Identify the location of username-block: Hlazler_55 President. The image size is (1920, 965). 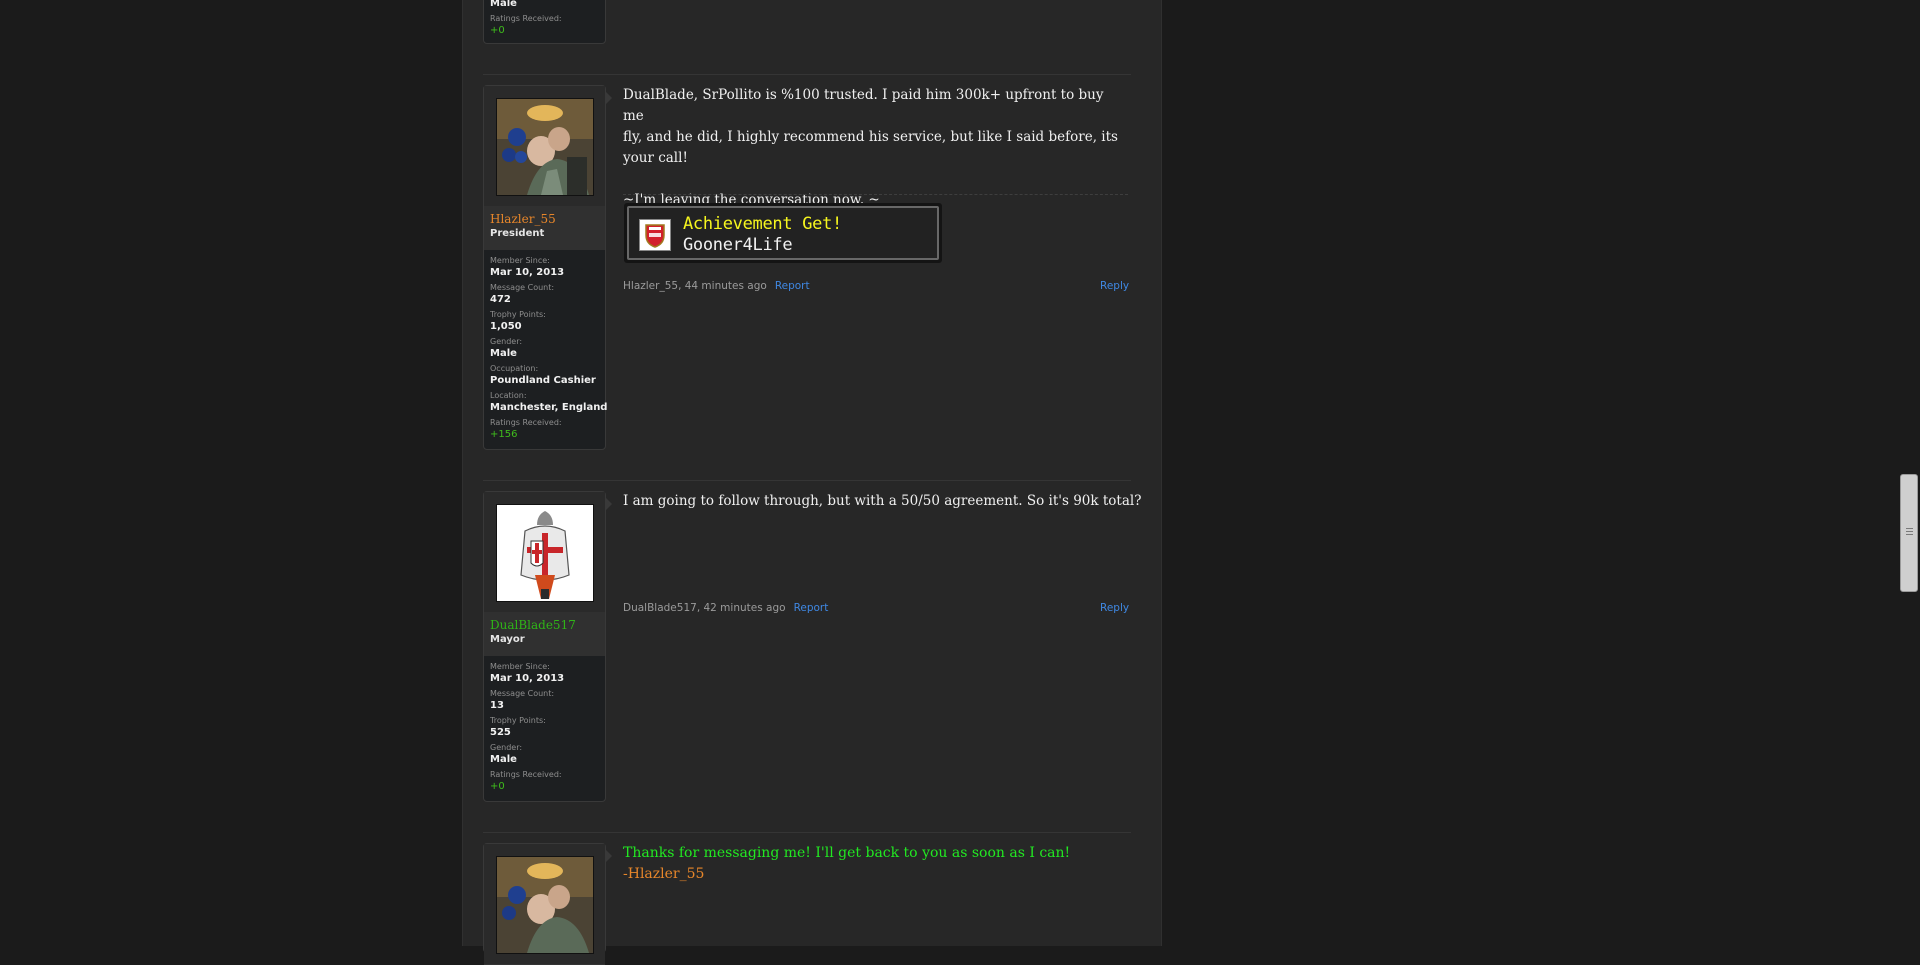
(544, 228).